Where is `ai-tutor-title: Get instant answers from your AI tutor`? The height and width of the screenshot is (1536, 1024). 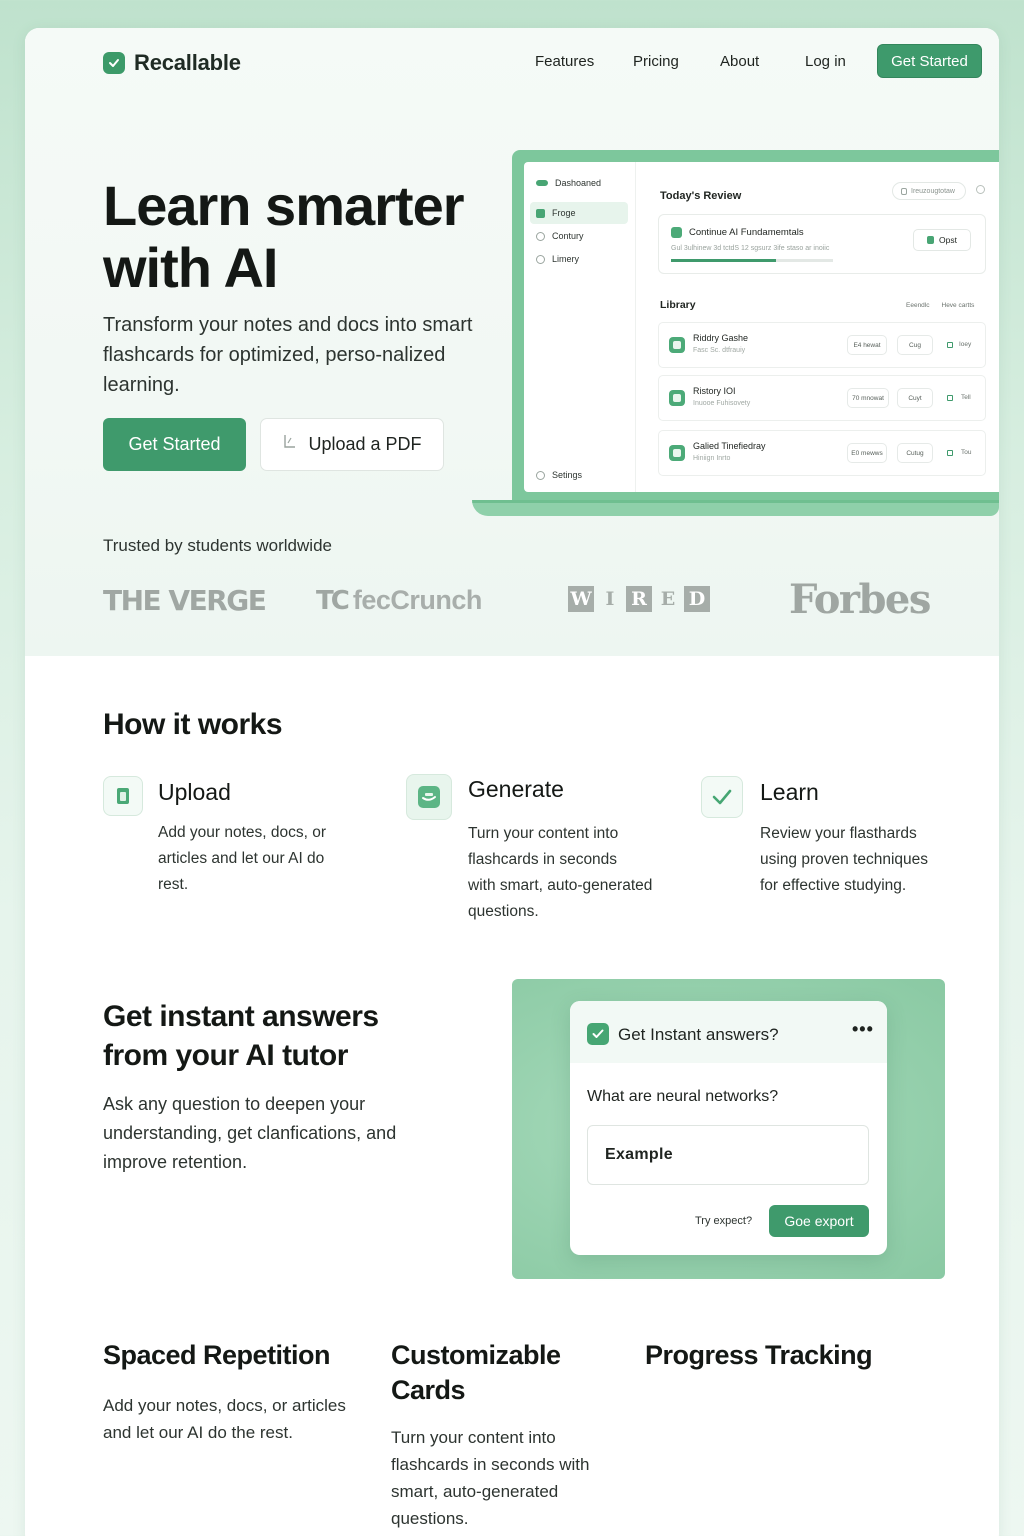
ai-tutor-title: Get instant answers from your AI tutor is located at coordinates (241, 1036).